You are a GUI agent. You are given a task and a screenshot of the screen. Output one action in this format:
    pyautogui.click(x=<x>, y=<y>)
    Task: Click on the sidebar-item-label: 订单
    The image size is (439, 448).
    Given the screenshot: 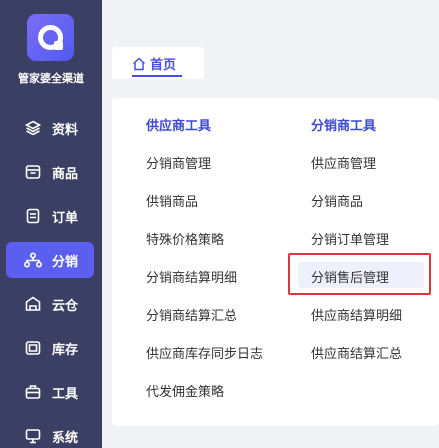 What is the action you would take?
    pyautogui.click(x=65, y=218)
    